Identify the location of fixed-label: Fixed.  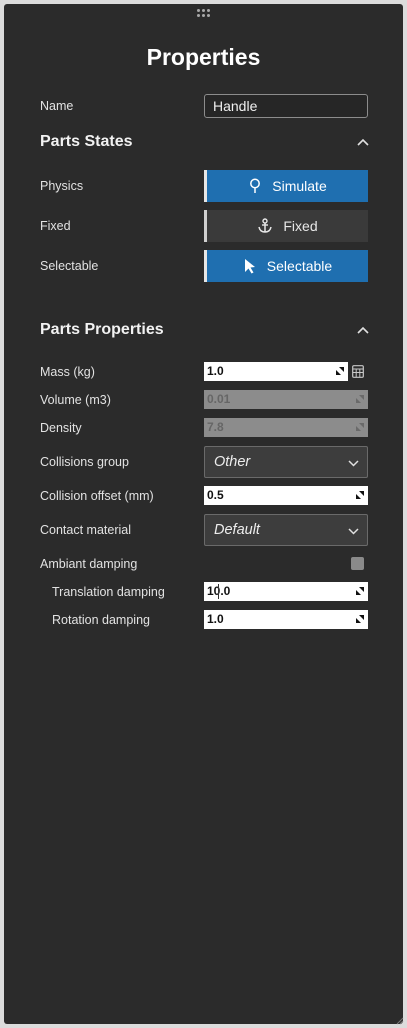
(55, 226).